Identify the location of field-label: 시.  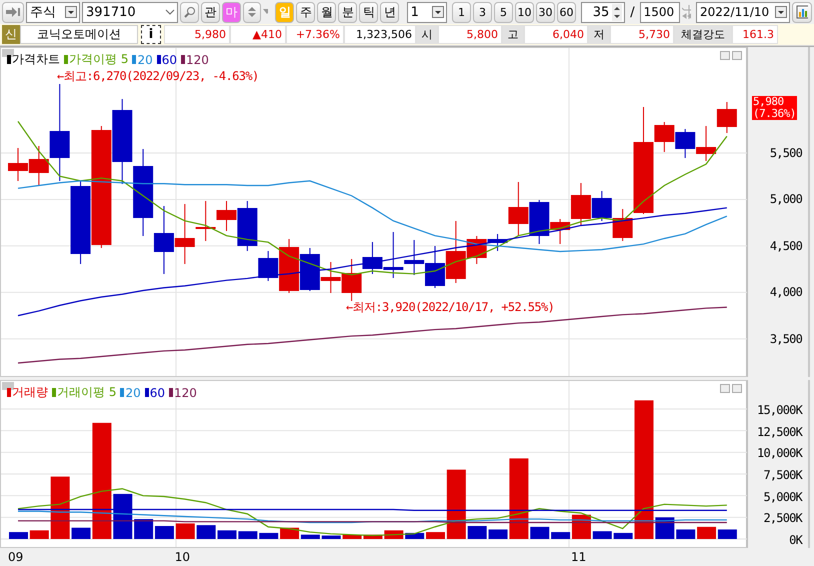
(427, 34).